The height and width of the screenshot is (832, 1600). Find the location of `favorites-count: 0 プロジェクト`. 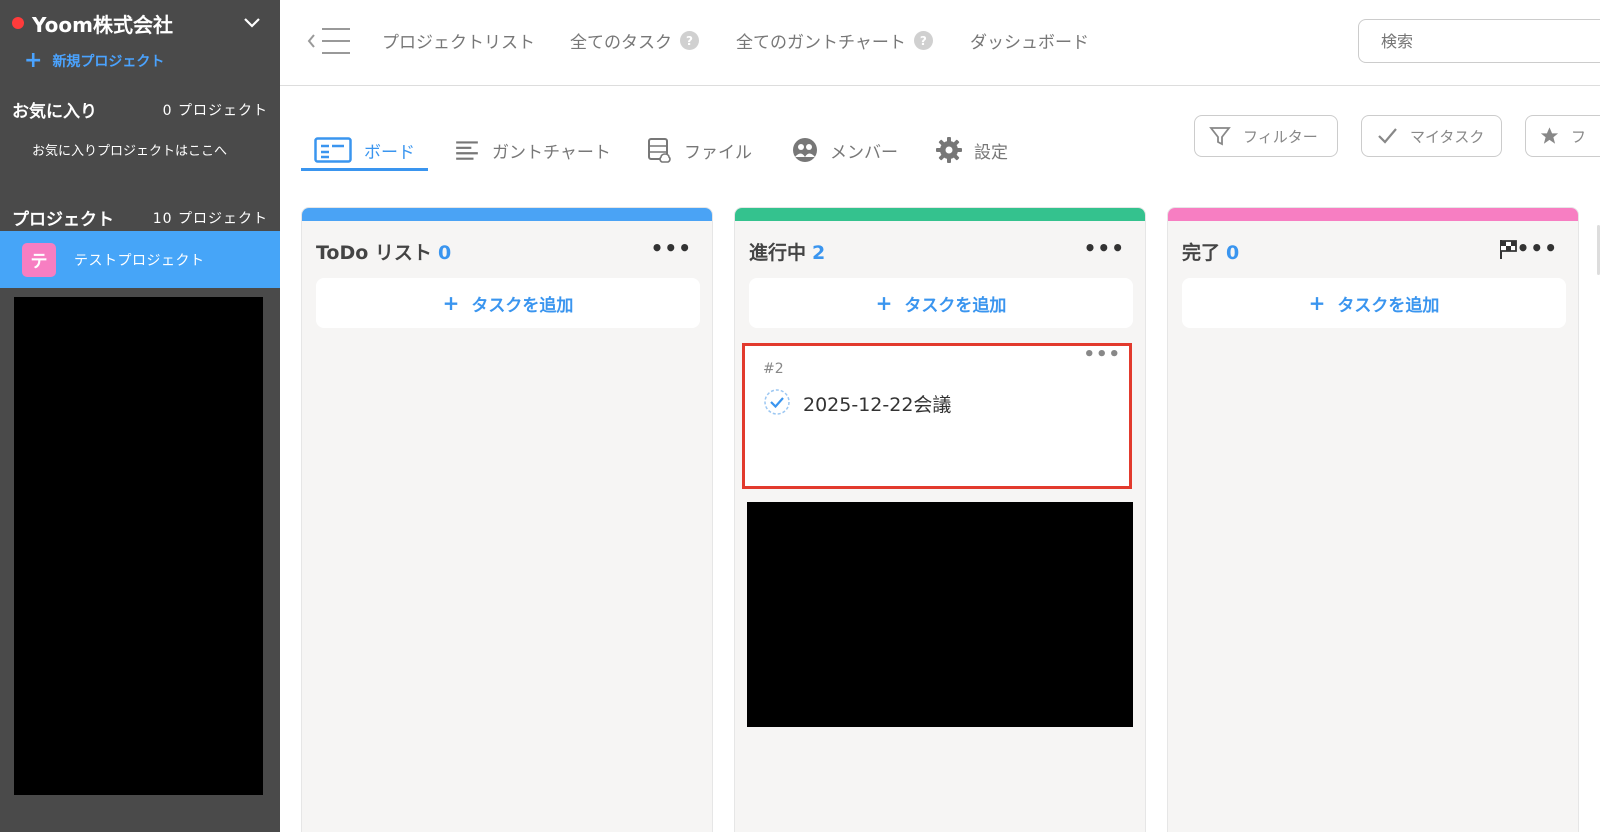

favorites-count: 0 プロジェクト is located at coordinates (215, 110).